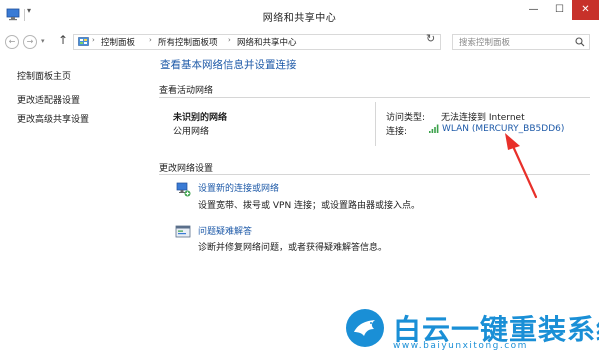 Image resolution: width=599 pixels, height=354 pixels. I want to click on troubleshoot-icon, so click(183, 231).